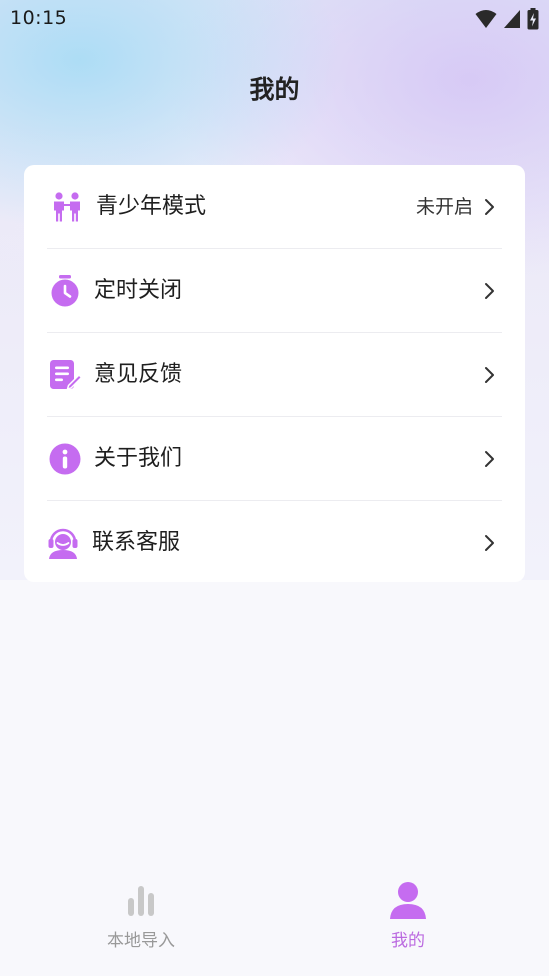  What do you see at coordinates (141, 920) in the screenshot?
I see `tab-local-import: 本地导入` at bounding box center [141, 920].